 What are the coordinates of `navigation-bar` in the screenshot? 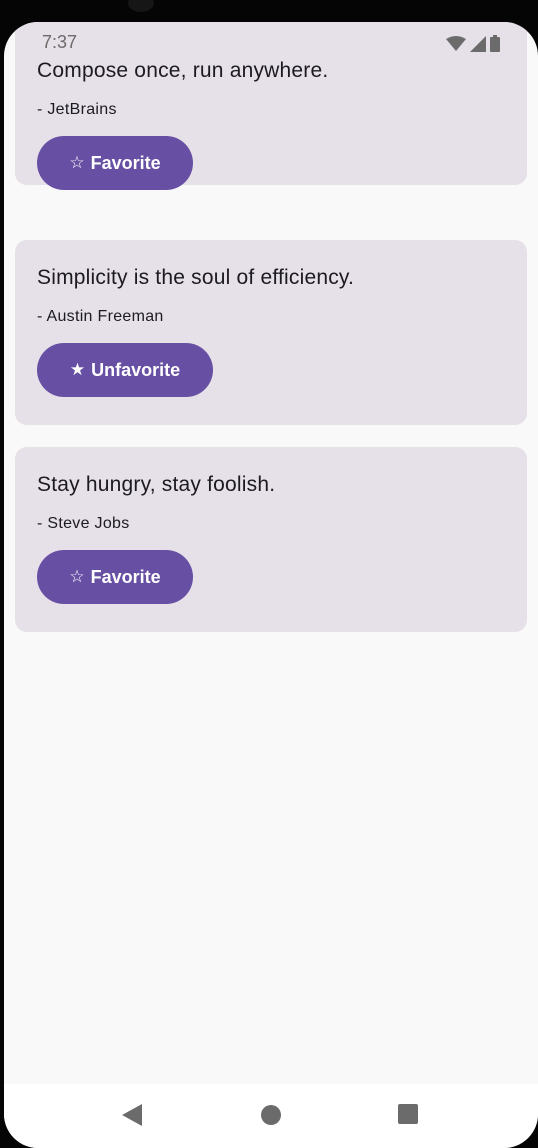 It's located at (271, 1116).